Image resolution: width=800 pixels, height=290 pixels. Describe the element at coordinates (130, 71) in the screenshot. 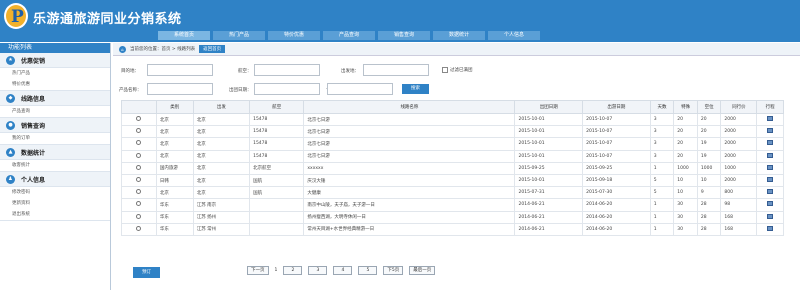

I see `origin-label: 目的地：` at that location.